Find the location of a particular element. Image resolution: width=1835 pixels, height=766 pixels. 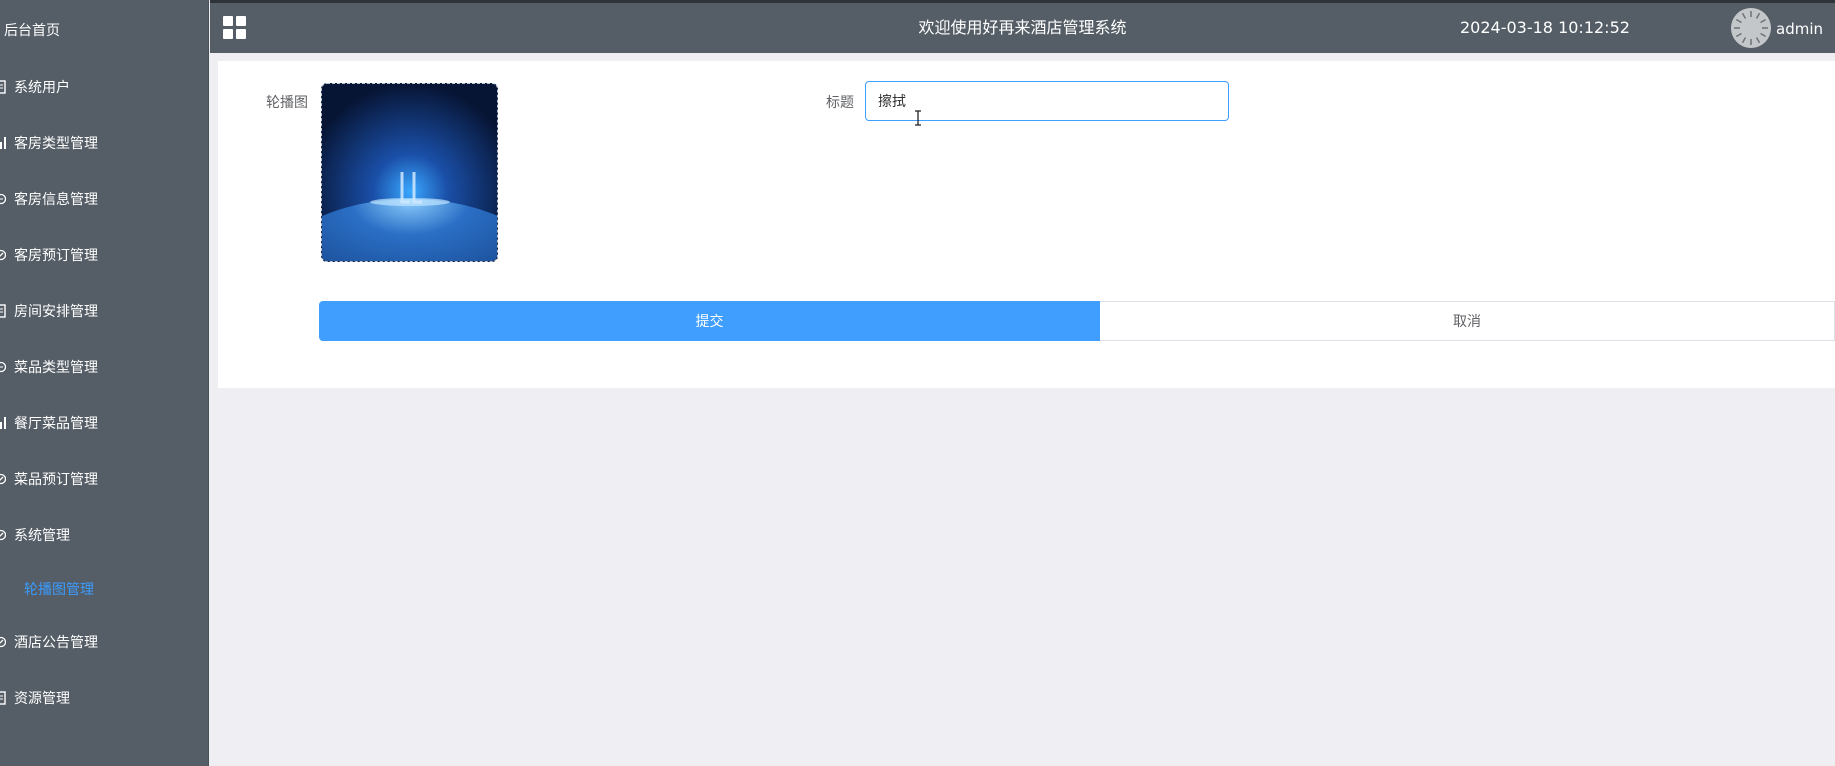

sidebar-item-room-booking: 客房预订管理 is located at coordinates (49, 255).